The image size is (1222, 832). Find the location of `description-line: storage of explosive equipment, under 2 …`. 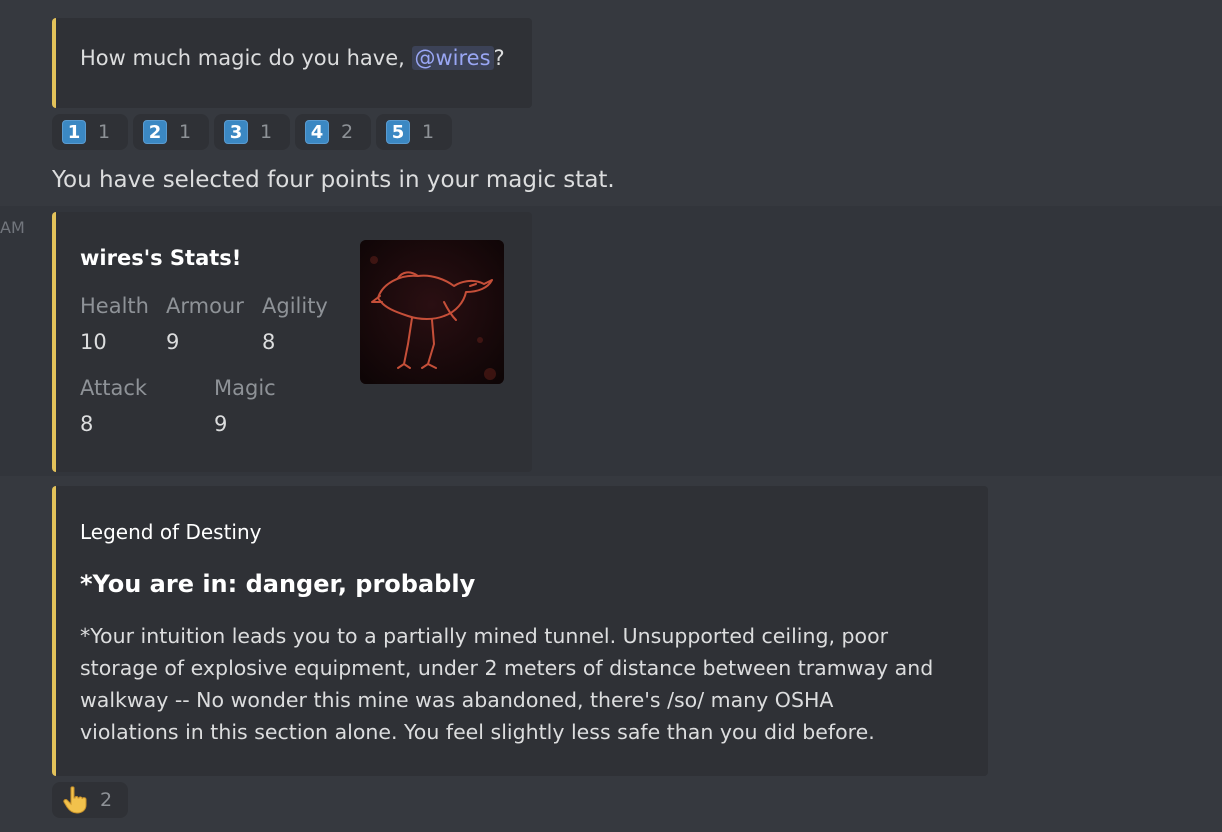

description-line: storage of explosive equipment, under 2 … is located at coordinates (507, 668).